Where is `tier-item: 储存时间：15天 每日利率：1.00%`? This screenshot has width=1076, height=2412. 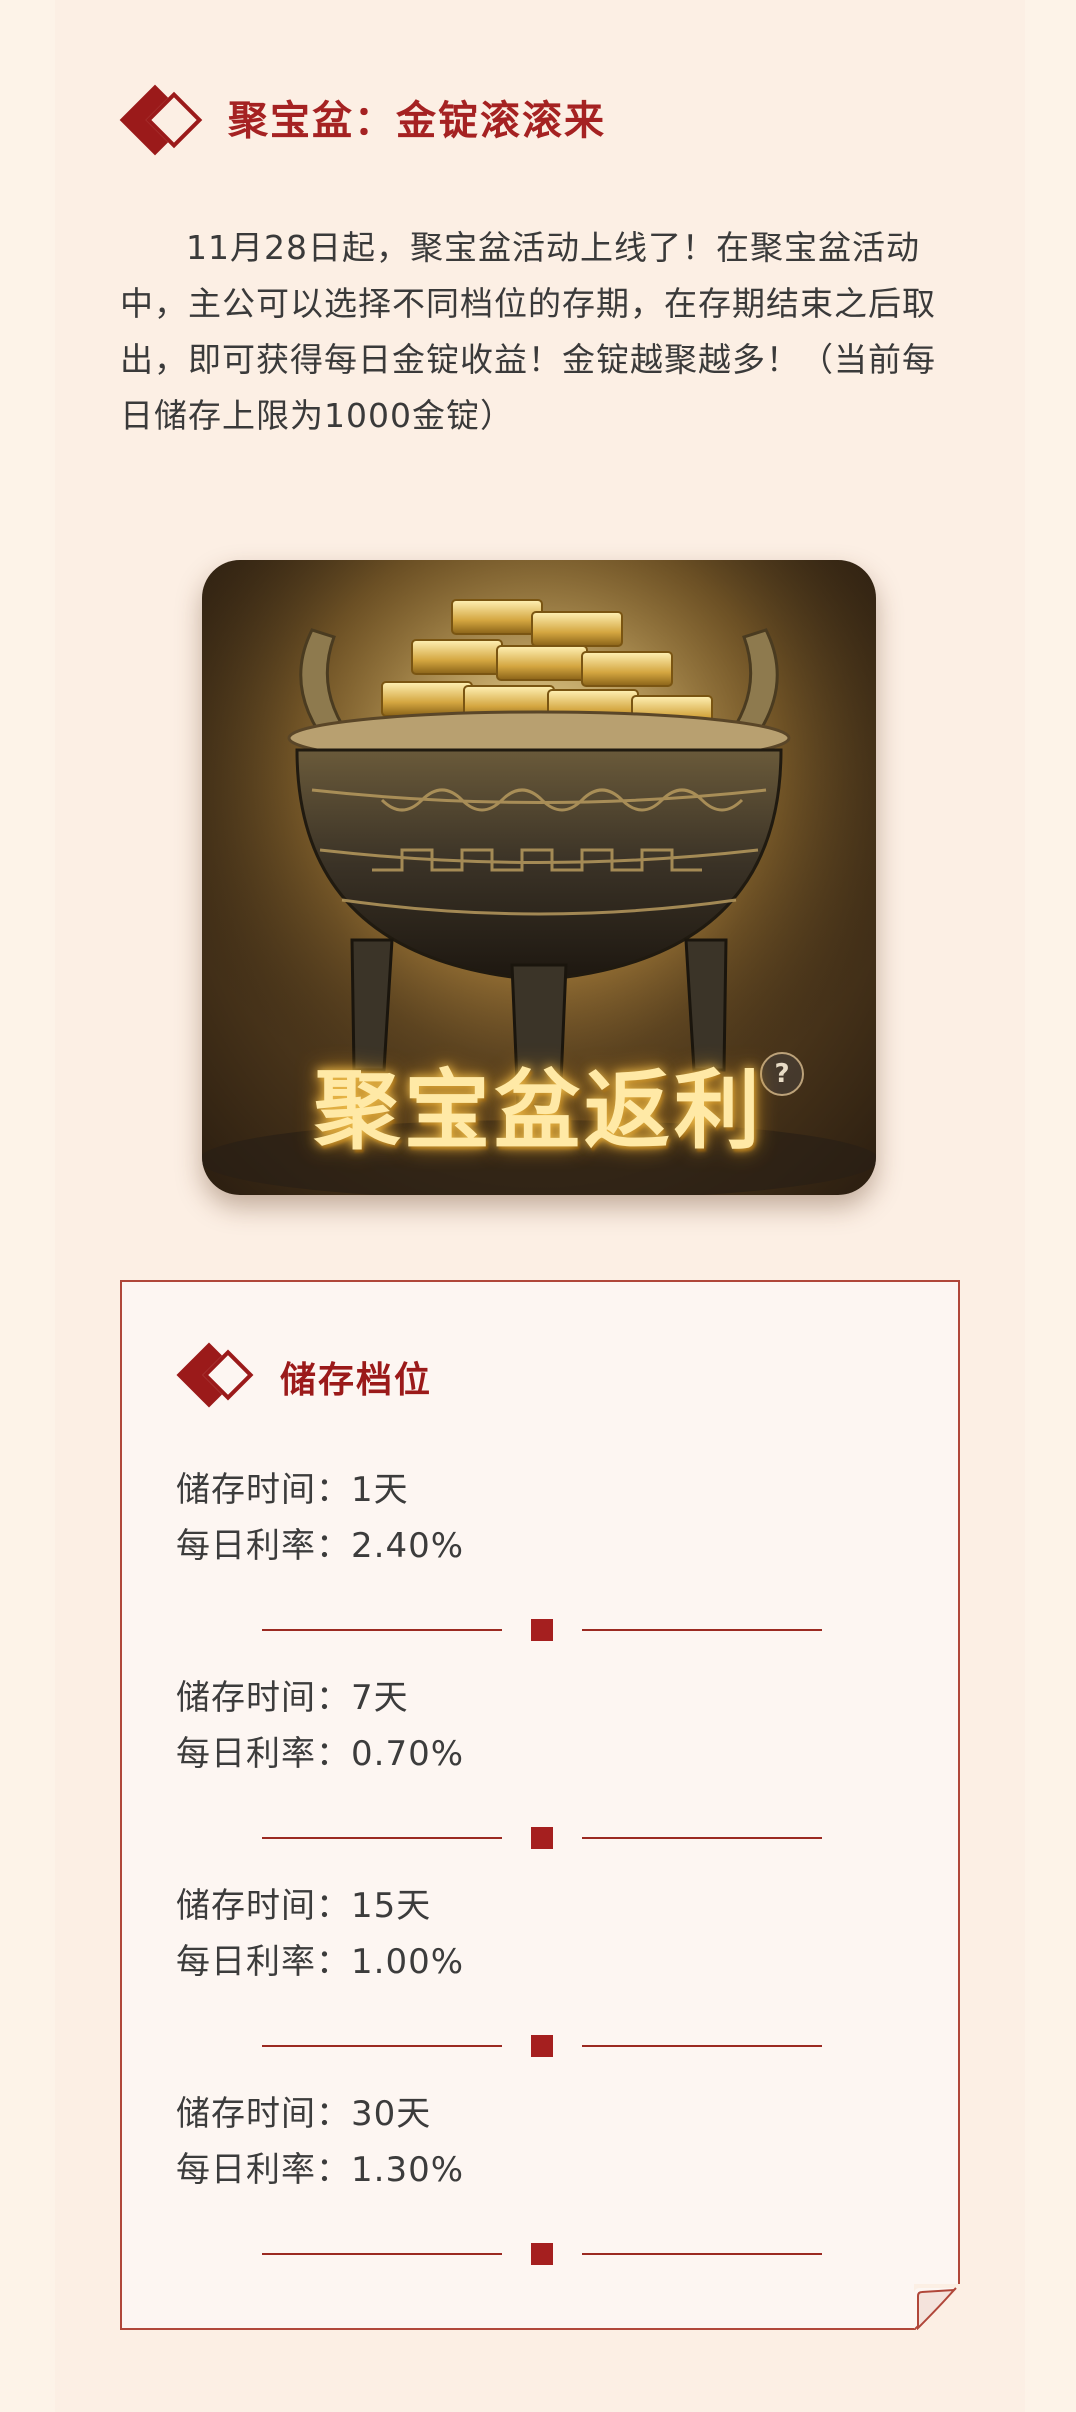
tier-item: 储存时间：15天 每日利率：1.00% is located at coordinates (526, 1934).